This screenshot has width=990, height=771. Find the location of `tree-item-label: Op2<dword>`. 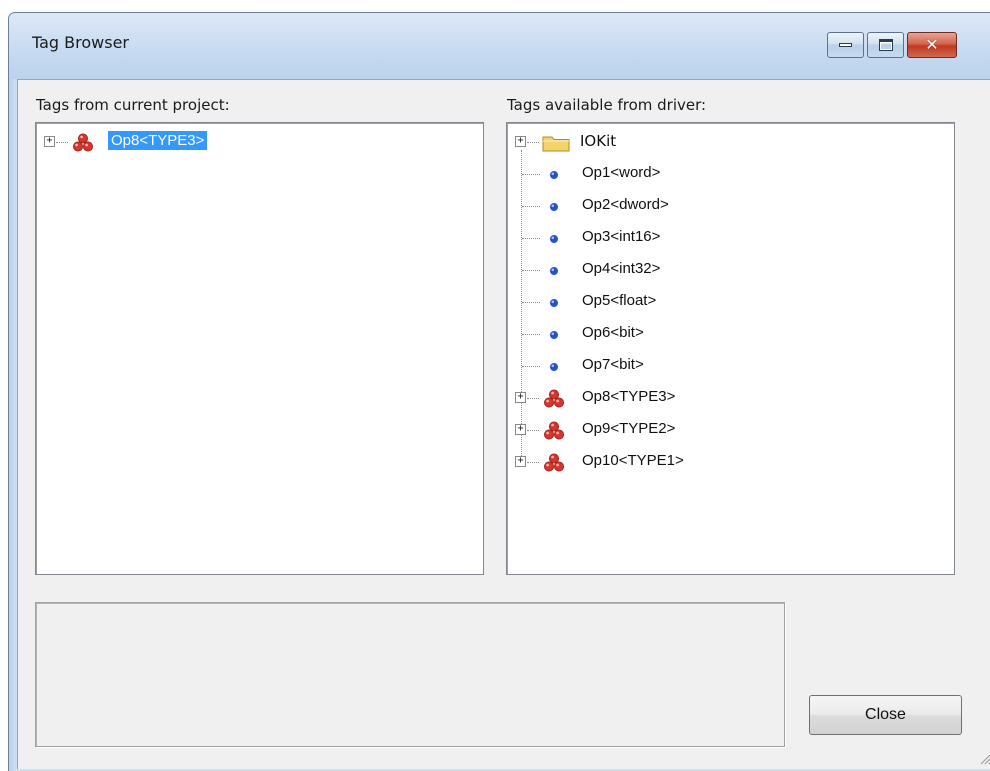

tree-item-label: Op2<dword> is located at coordinates (625, 204).